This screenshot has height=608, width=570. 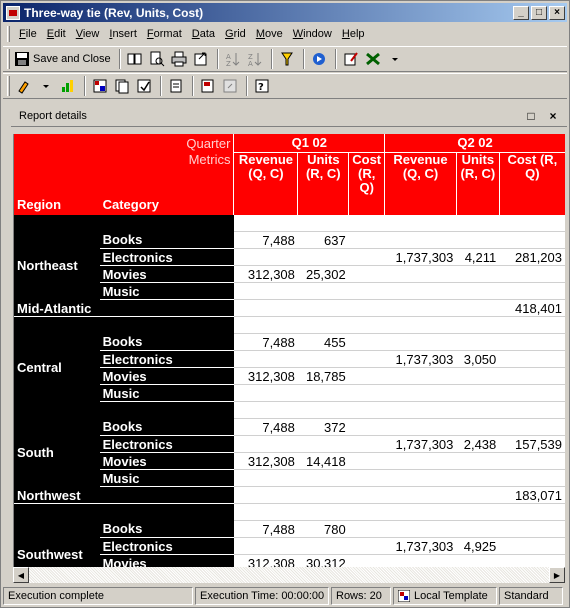 What do you see at coordinates (164, 34) in the screenshot?
I see `menu-format: Format` at bounding box center [164, 34].